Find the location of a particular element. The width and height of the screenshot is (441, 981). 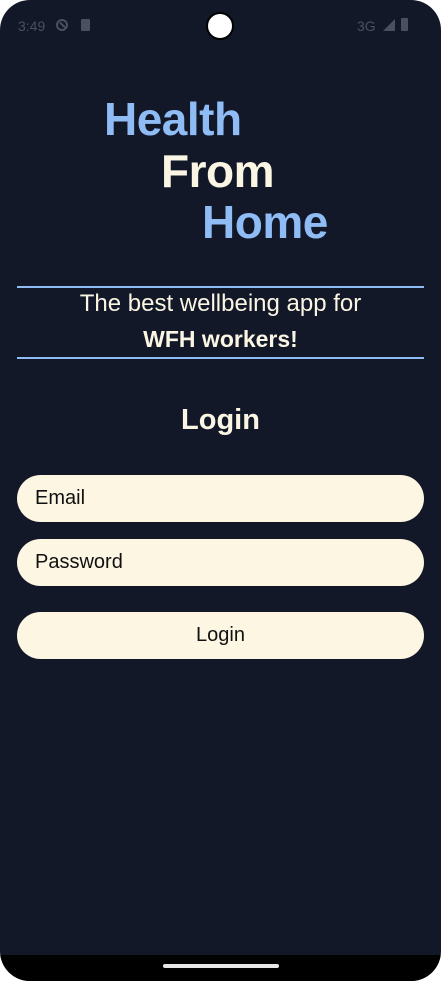

status-time: 3:49 is located at coordinates (32, 26).